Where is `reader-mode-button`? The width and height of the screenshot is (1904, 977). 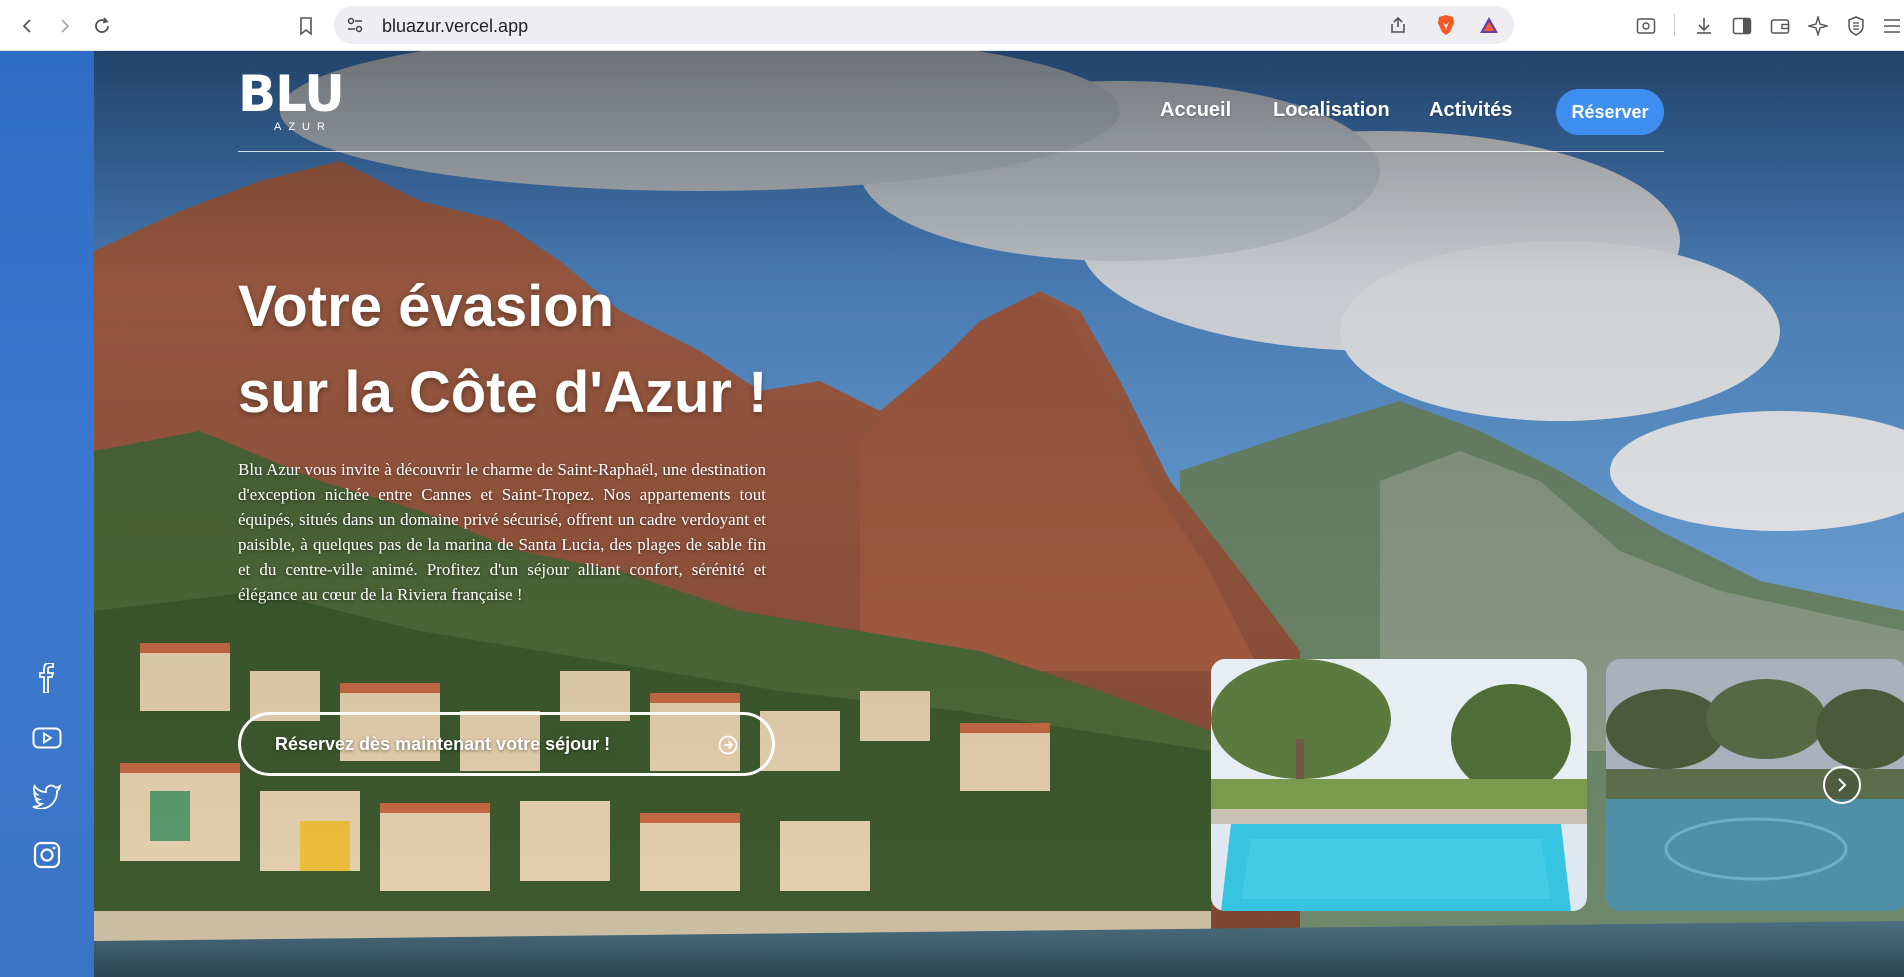
reader-mode-button is located at coordinates (1646, 26).